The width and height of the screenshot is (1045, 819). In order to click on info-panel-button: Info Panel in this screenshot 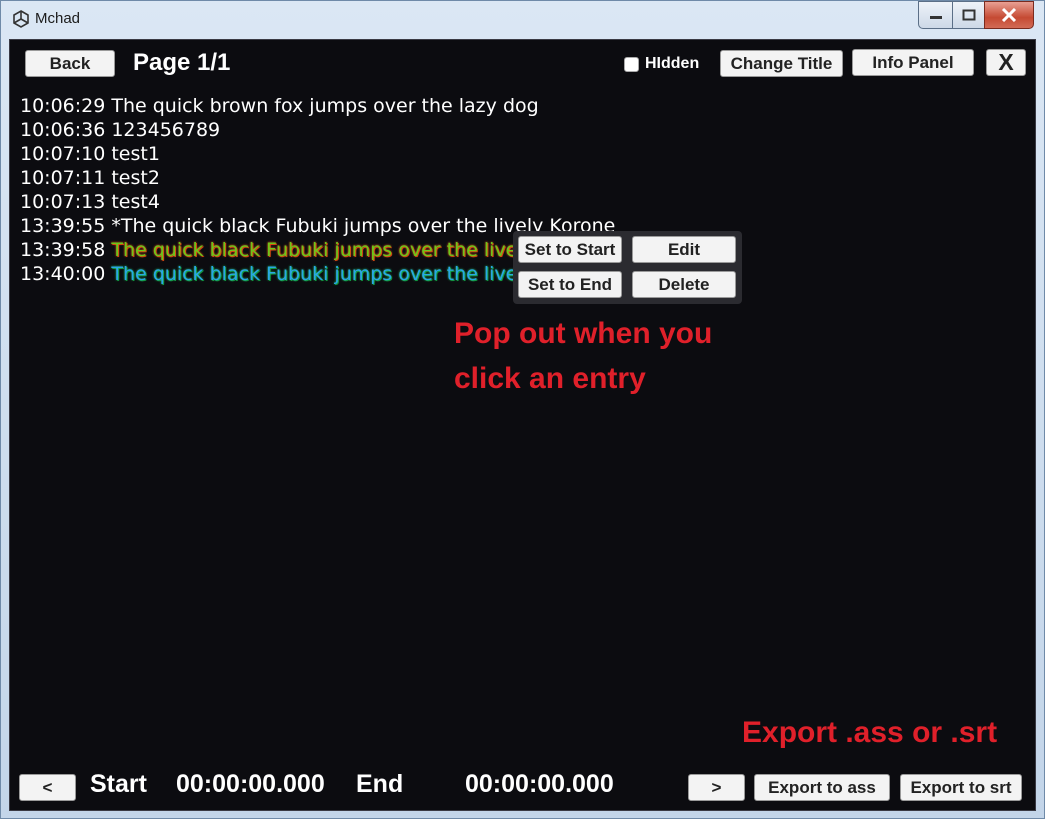, I will do `click(913, 62)`.